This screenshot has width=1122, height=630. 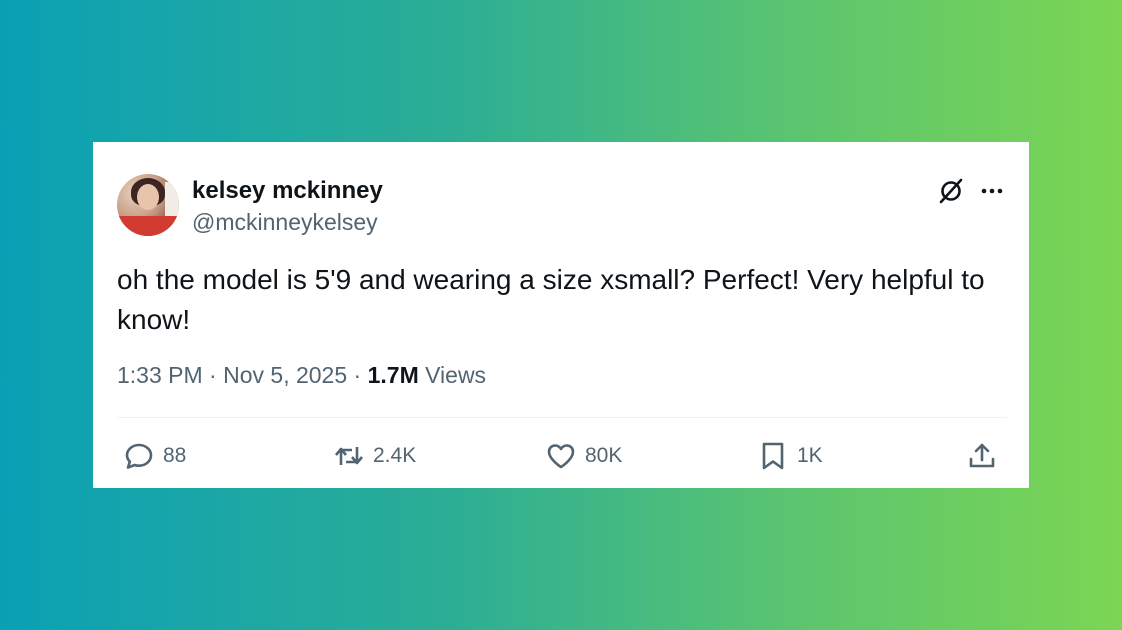 What do you see at coordinates (456, 375) in the screenshot?
I see `views-label: Views` at bounding box center [456, 375].